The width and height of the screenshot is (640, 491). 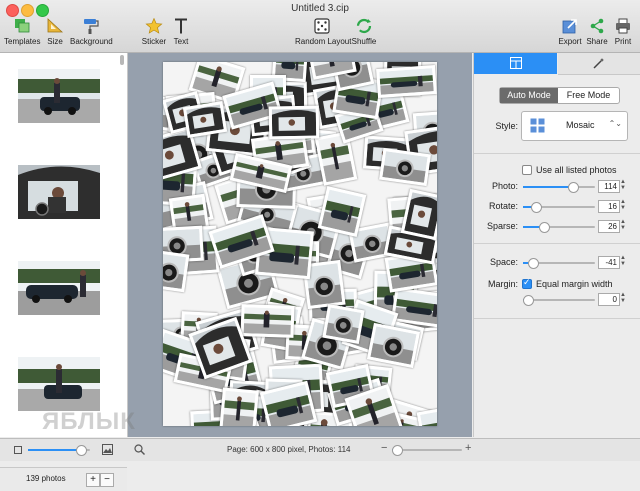 What do you see at coordinates (55, 41) in the screenshot?
I see `size-label: Size` at bounding box center [55, 41].